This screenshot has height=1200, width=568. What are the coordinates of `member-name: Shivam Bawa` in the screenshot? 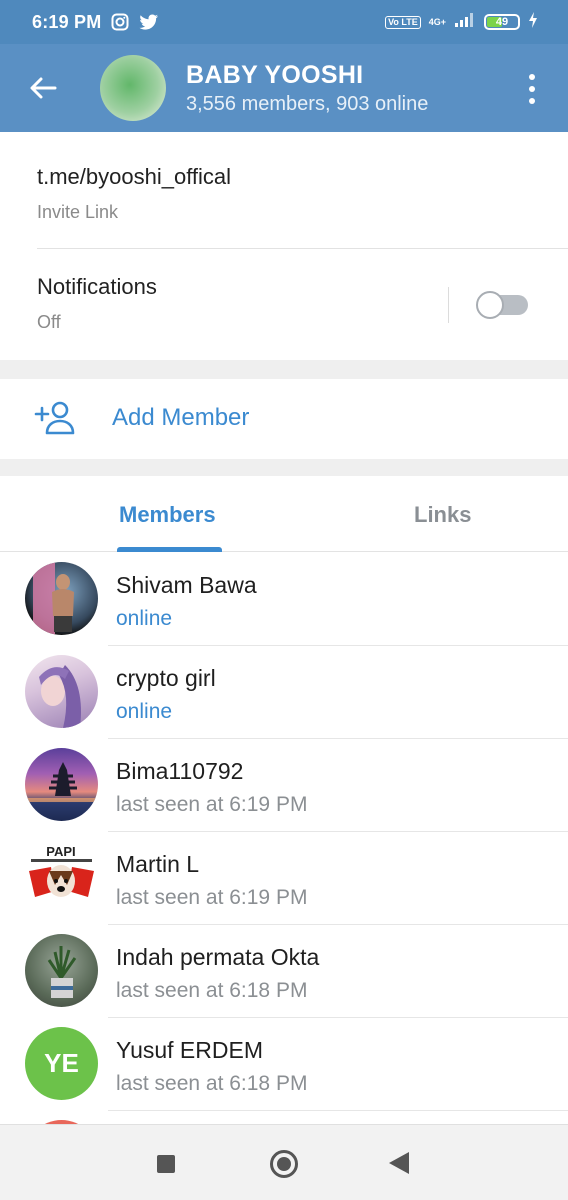 It's located at (186, 585).